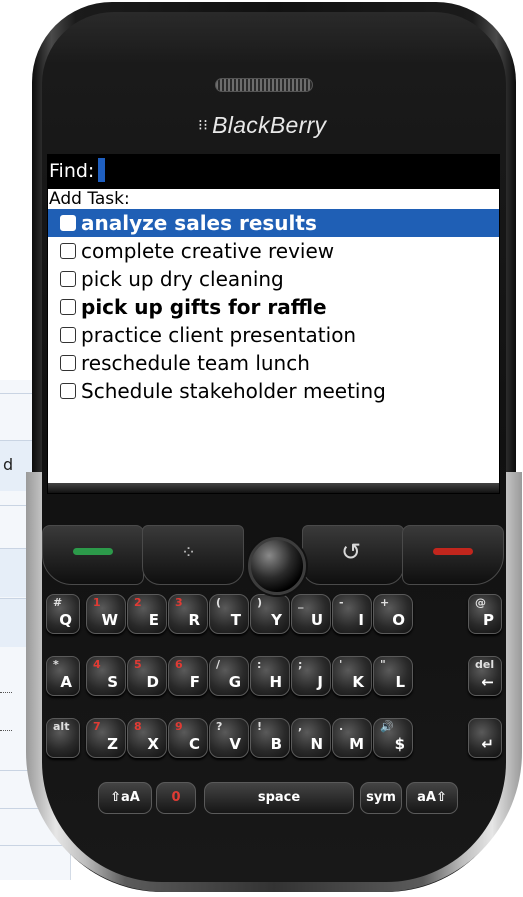 The height and width of the screenshot is (897, 523). Describe the element at coordinates (194, 682) in the screenshot. I see `key-primary-label: F` at that location.